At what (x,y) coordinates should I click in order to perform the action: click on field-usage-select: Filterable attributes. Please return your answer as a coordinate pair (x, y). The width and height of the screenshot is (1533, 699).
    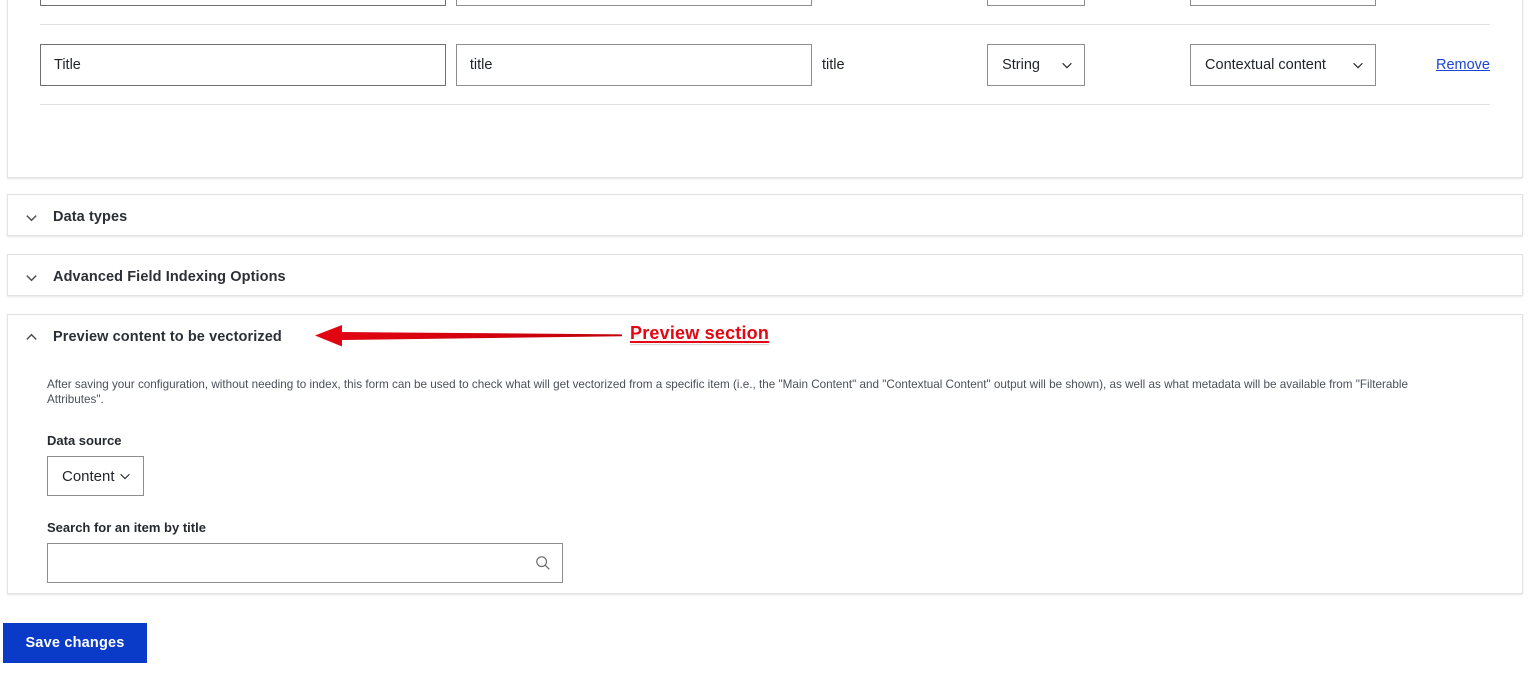
    Looking at the image, I should click on (1283, 3).